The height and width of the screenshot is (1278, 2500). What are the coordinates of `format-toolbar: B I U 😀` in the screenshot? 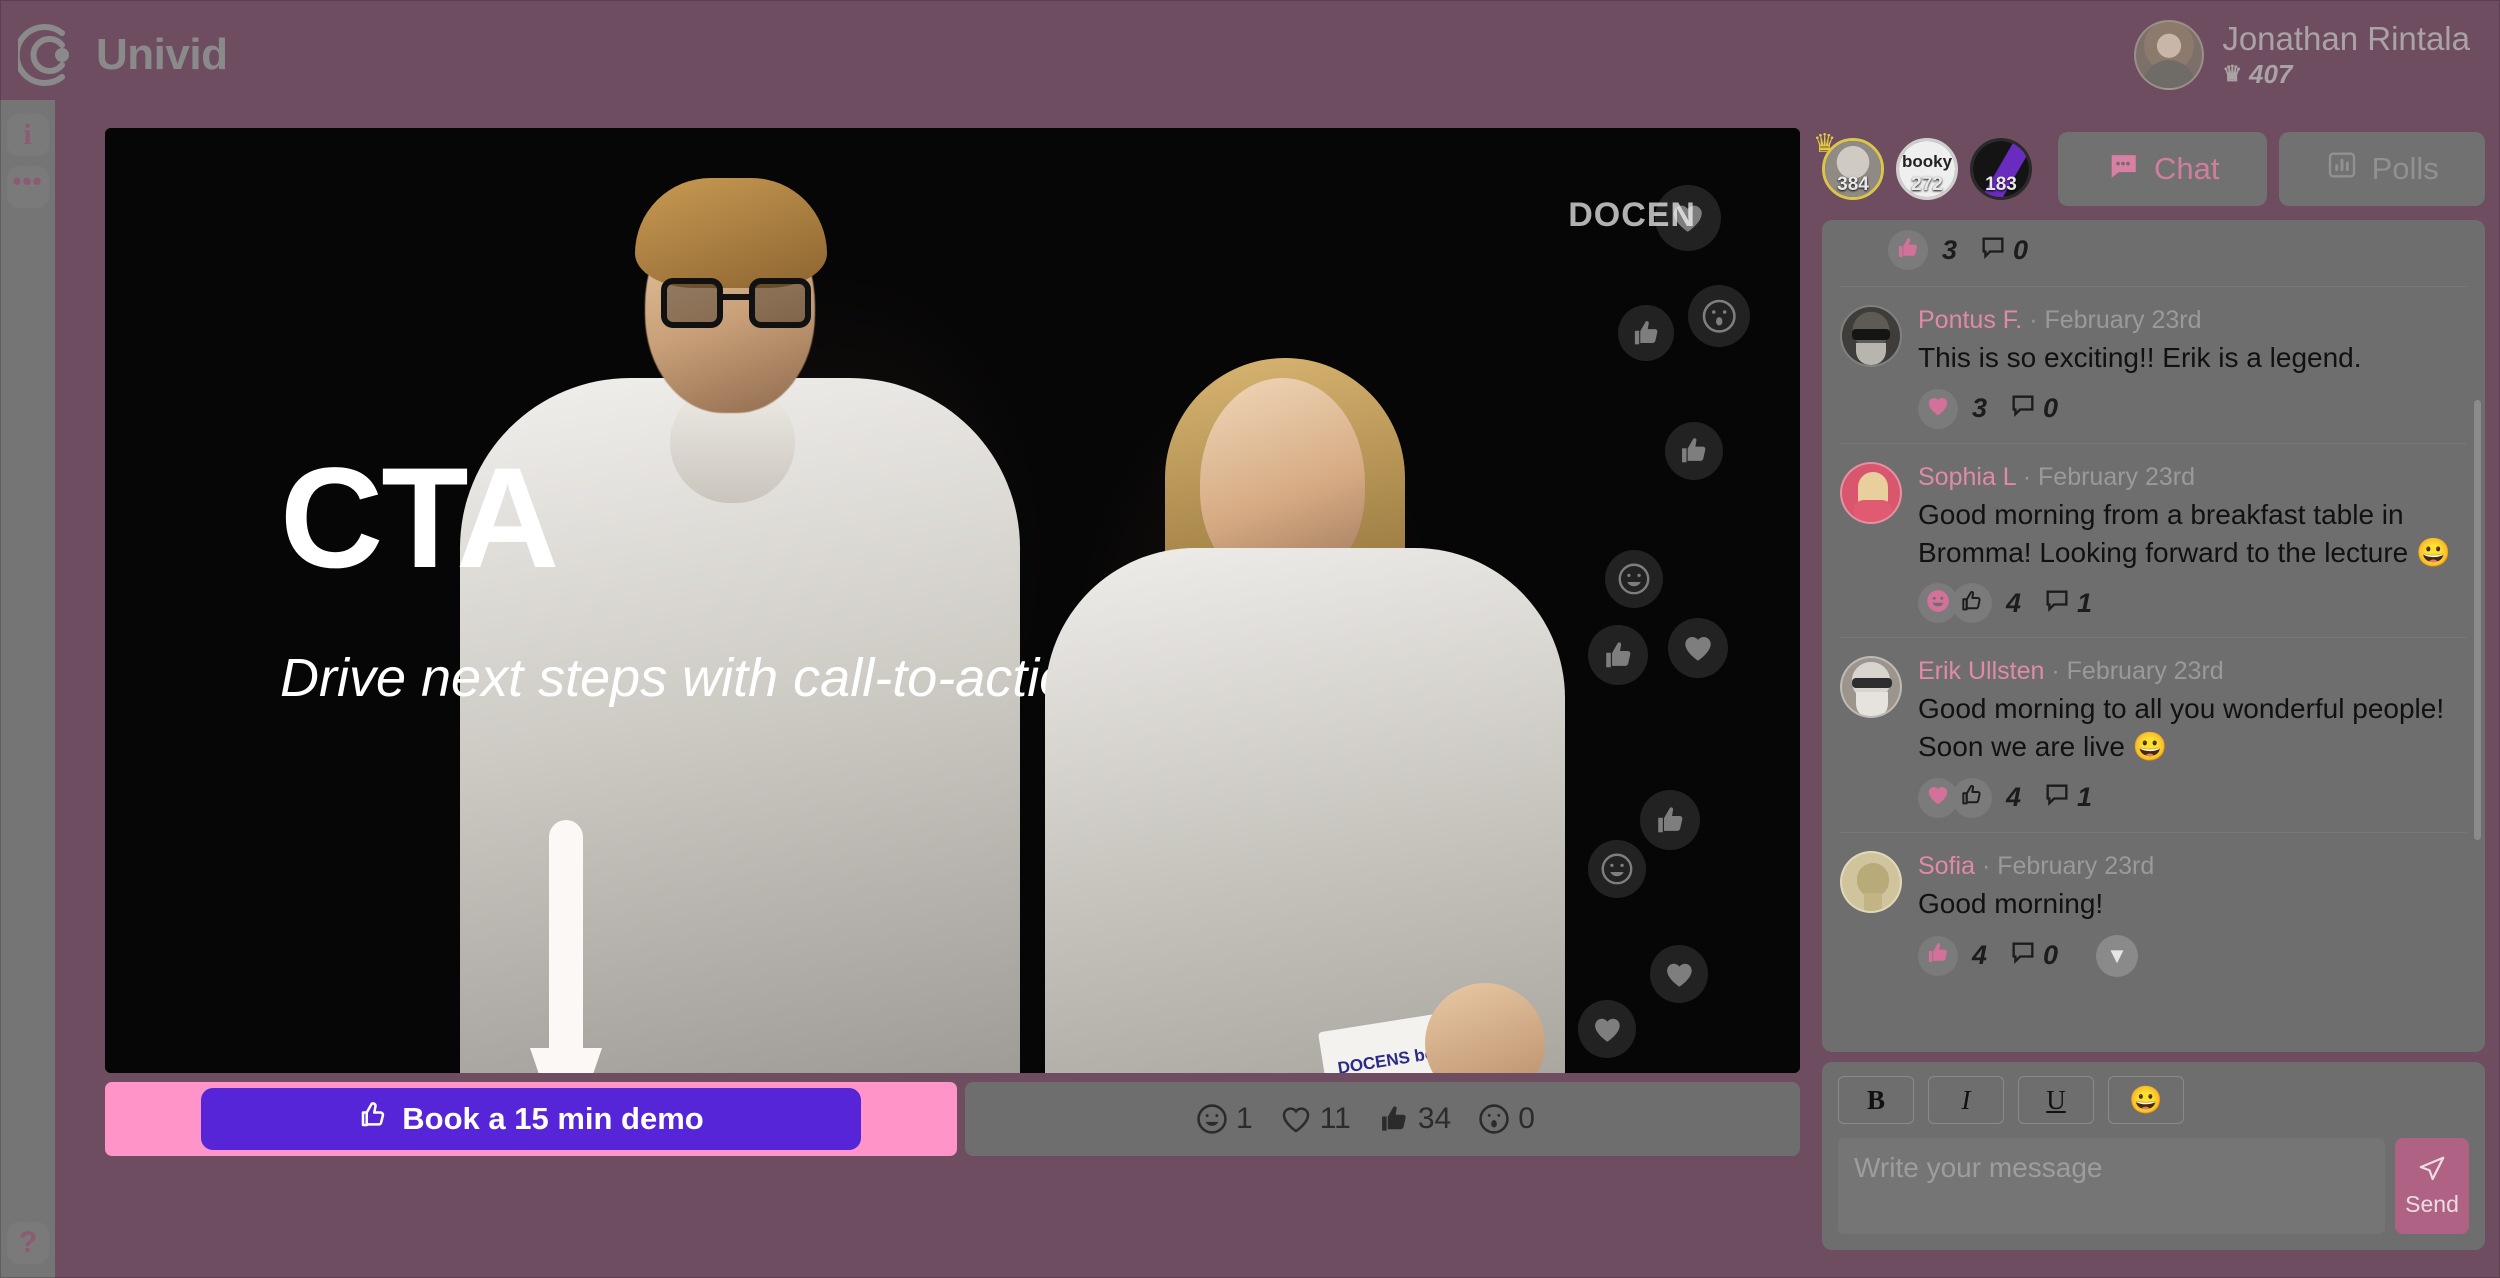 It's located at (2153, 1100).